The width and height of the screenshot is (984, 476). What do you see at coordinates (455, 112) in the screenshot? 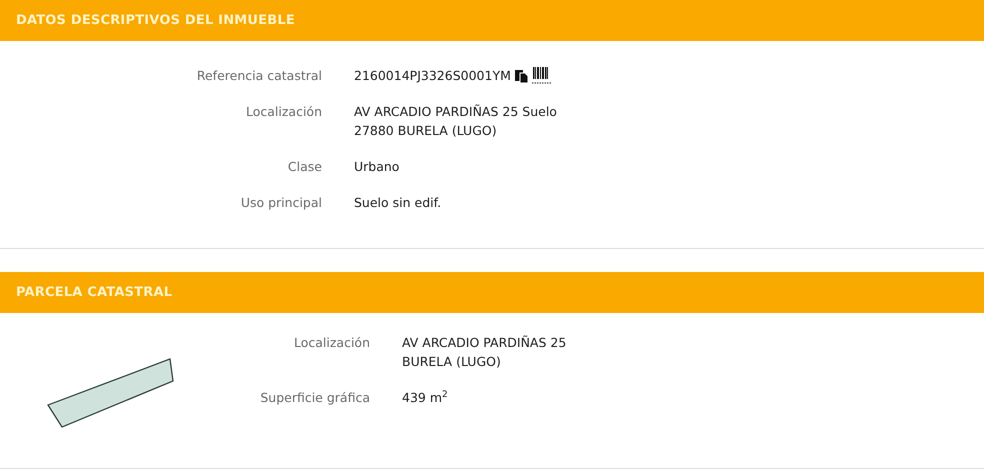
I see `field-value: AV ARCADIO PARDIÑAS 25 Suelo` at bounding box center [455, 112].